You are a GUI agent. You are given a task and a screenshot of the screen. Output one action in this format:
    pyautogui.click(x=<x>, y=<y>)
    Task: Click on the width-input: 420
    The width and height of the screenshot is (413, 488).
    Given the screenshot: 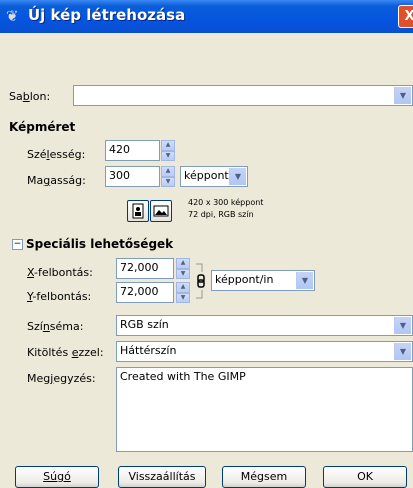 What is the action you would take?
    pyautogui.click(x=132, y=150)
    